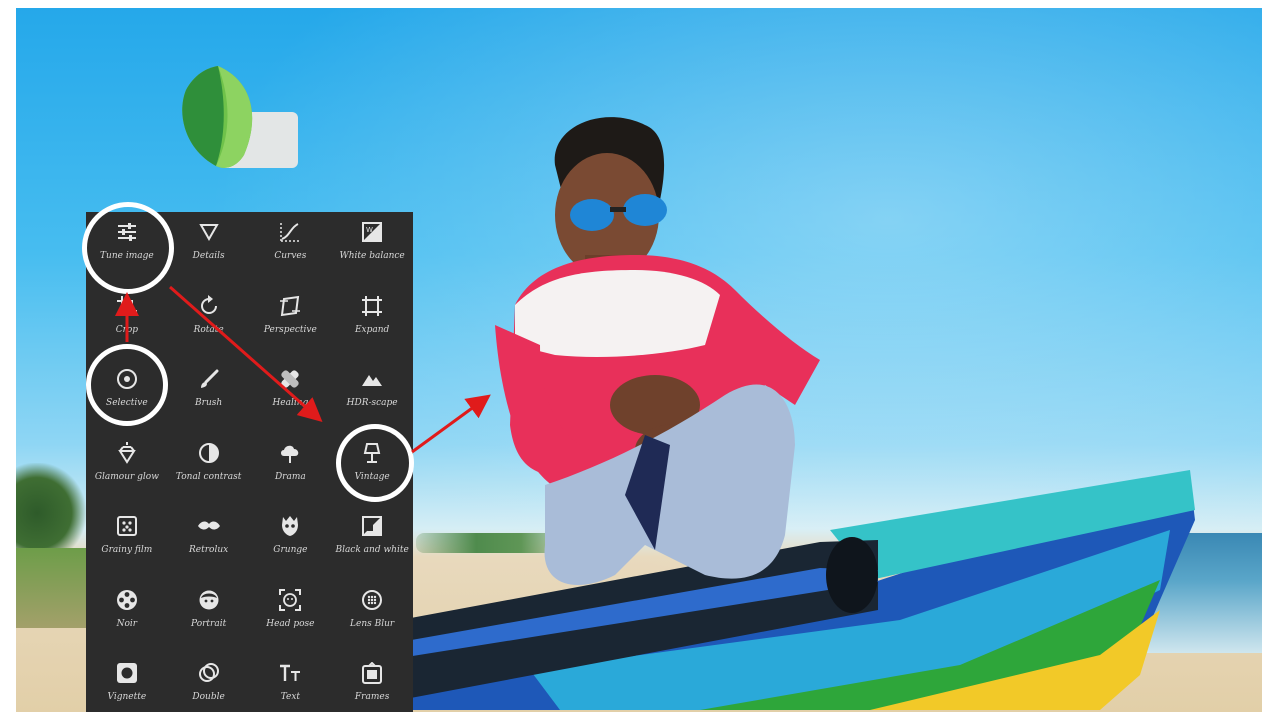 Image resolution: width=1280 pixels, height=720 pixels. Describe the element at coordinates (290, 403) in the screenshot. I see `tool-label: Healing` at that location.